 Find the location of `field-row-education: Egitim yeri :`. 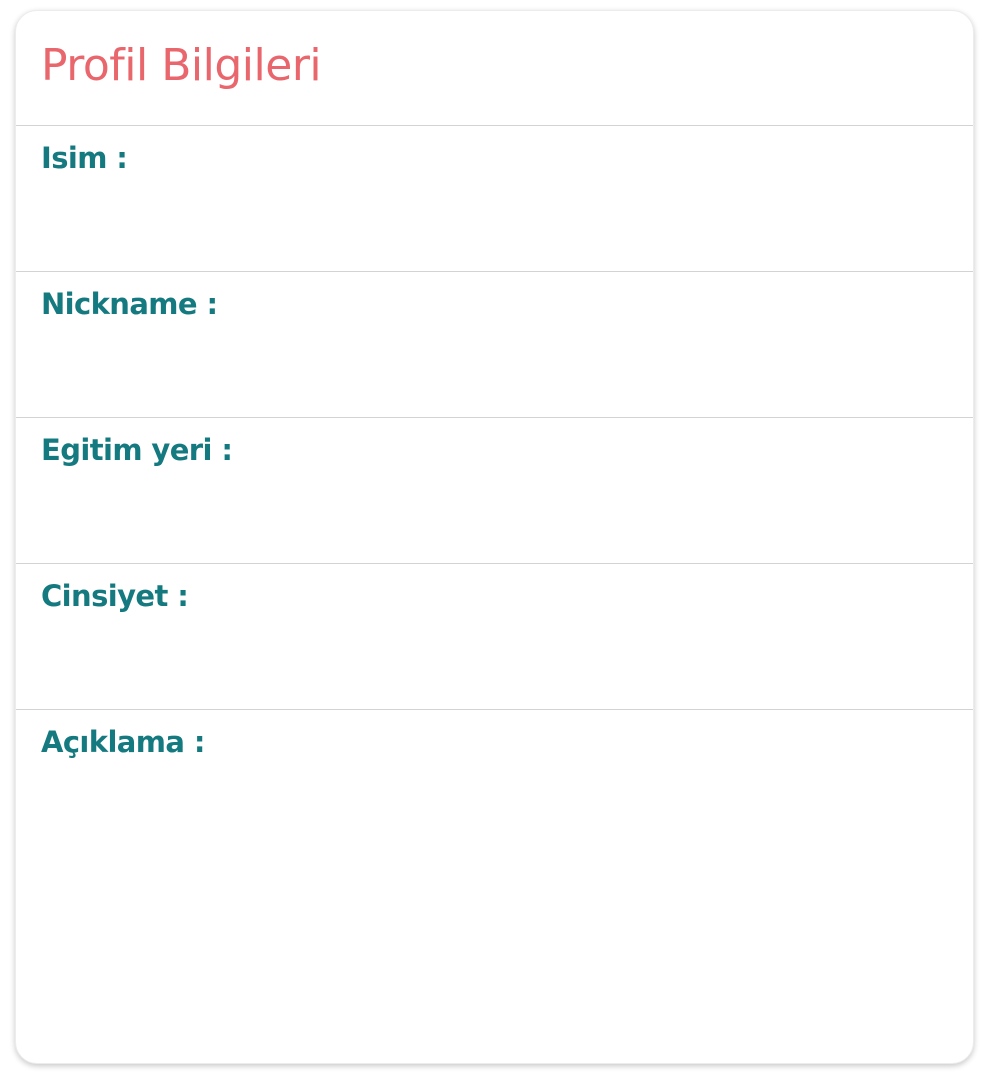

field-row-education: Egitim yeri : is located at coordinates (494, 491).